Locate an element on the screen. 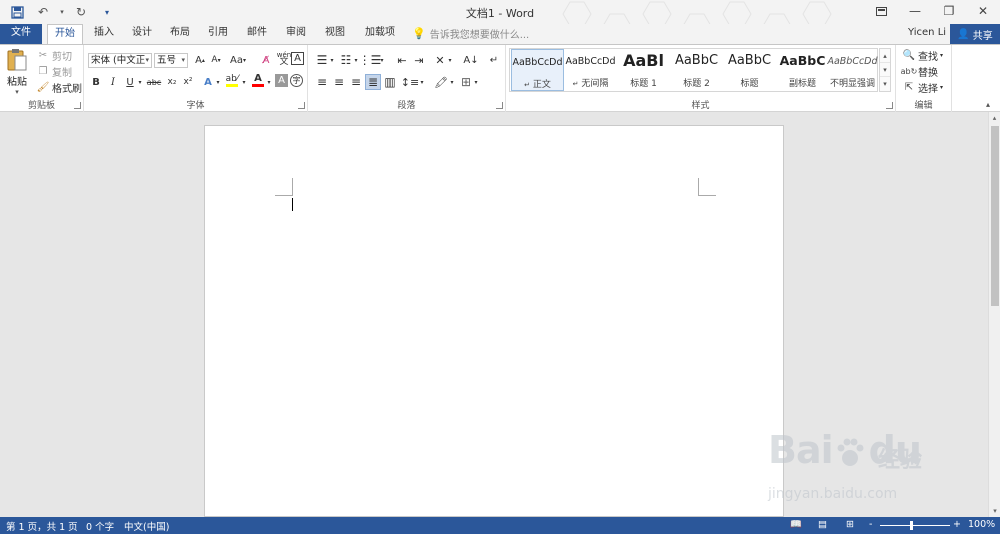 This screenshot has width=1000, height=534. user-name: Yicen Li is located at coordinates (927, 32).